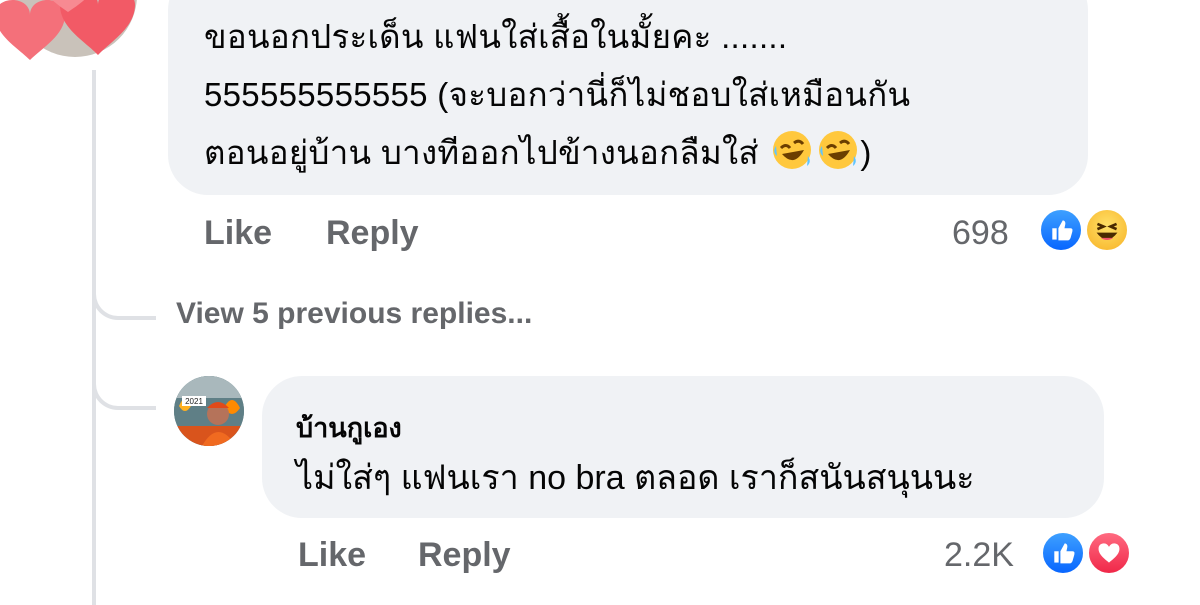 The width and height of the screenshot is (1200, 605). Describe the element at coordinates (866, 152) in the screenshot. I see `comment-line-suffix: )` at that location.